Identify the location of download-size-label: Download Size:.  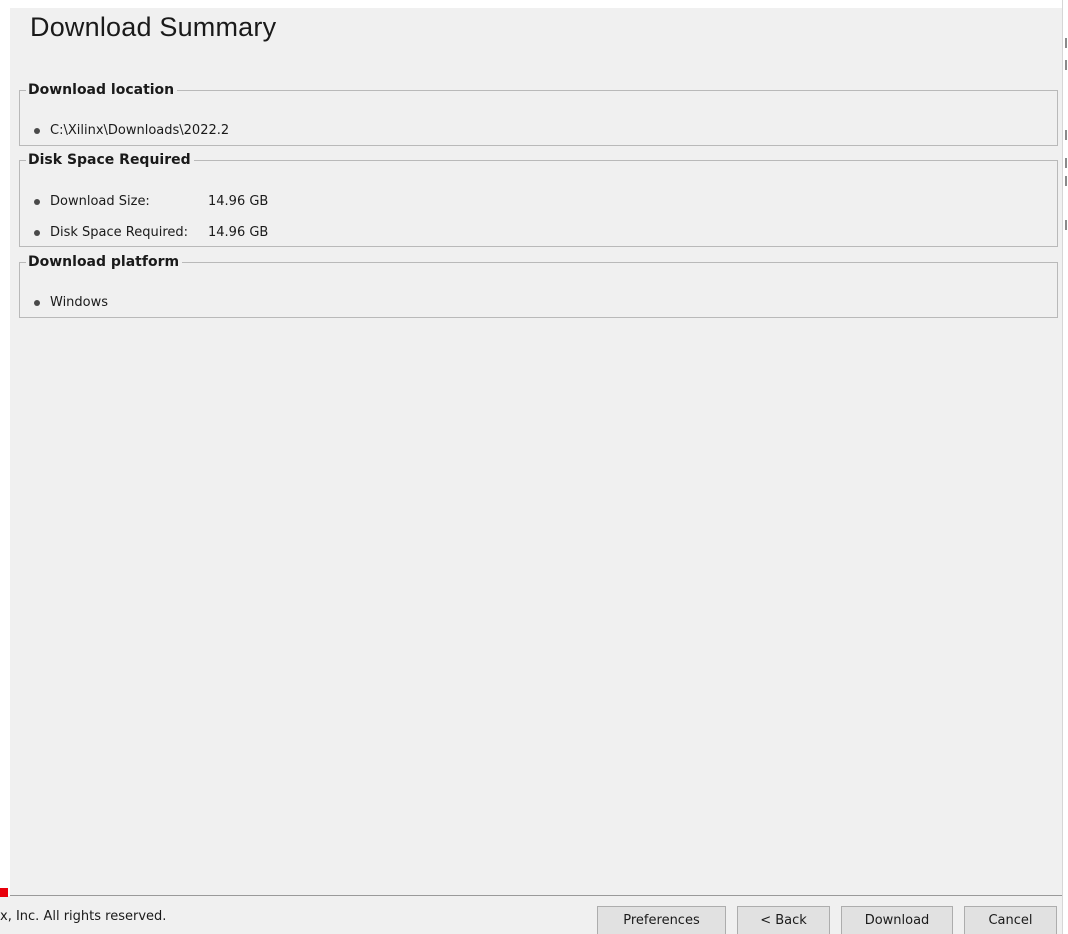
(100, 201).